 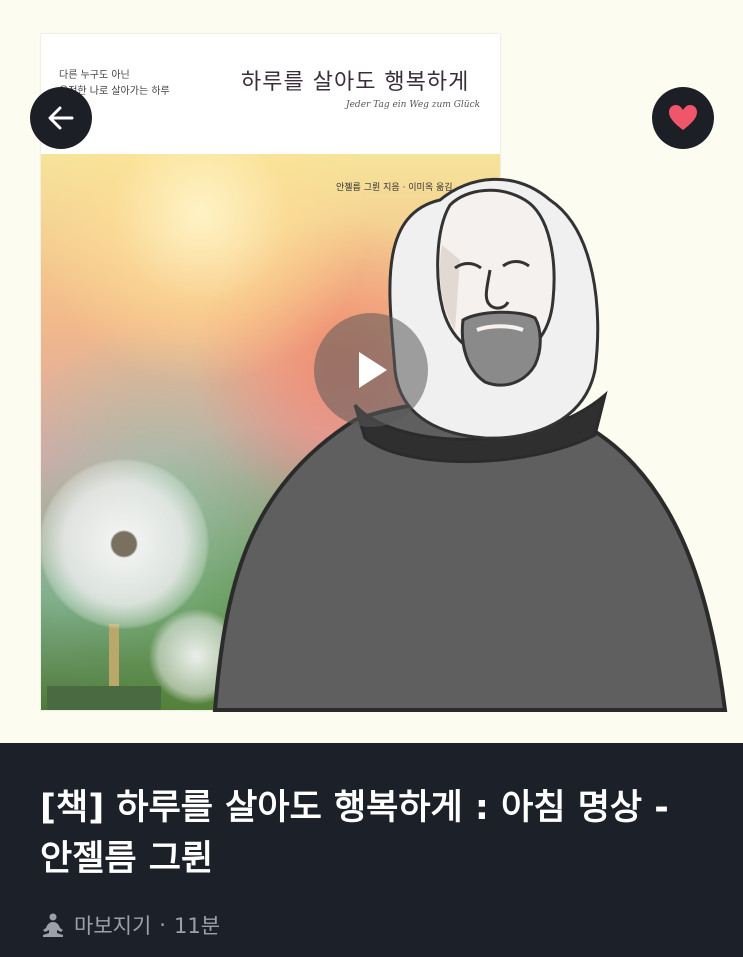 What do you see at coordinates (104, 698) in the screenshot?
I see `book-cover-footer` at bounding box center [104, 698].